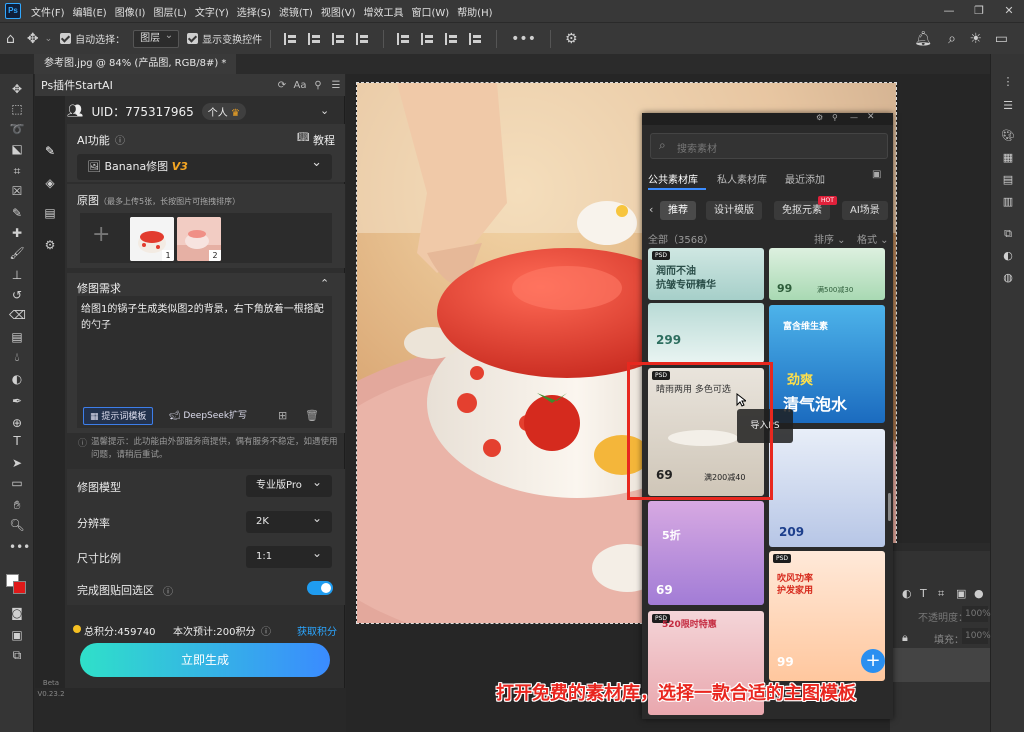  What do you see at coordinates (383, 11) in the screenshot?
I see `menu-plugins: 增效工具` at bounding box center [383, 11].